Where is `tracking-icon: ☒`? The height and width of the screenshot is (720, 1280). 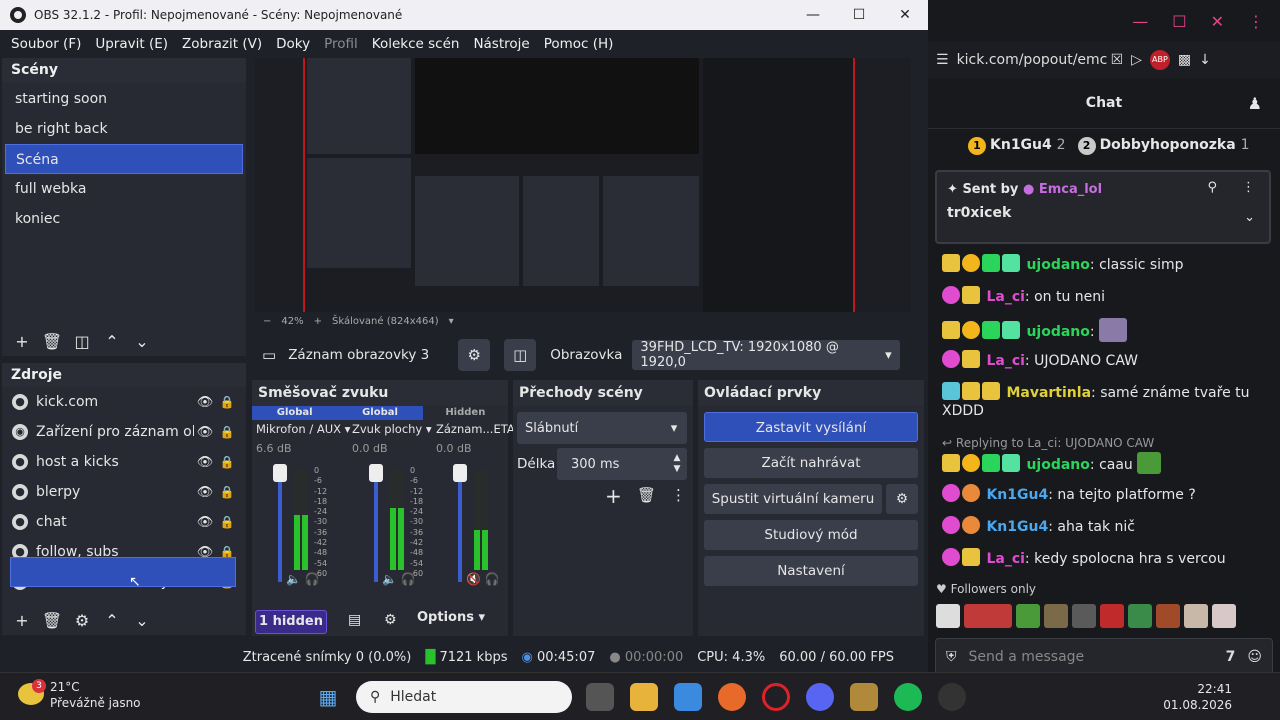
tracking-icon: ☒ is located at coordinates (1117, 60).